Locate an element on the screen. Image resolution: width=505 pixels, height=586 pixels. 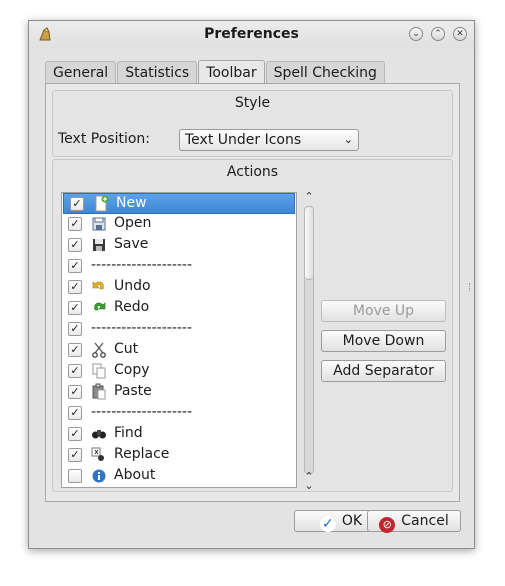
scroll-track is located at coordinates (309, 340).